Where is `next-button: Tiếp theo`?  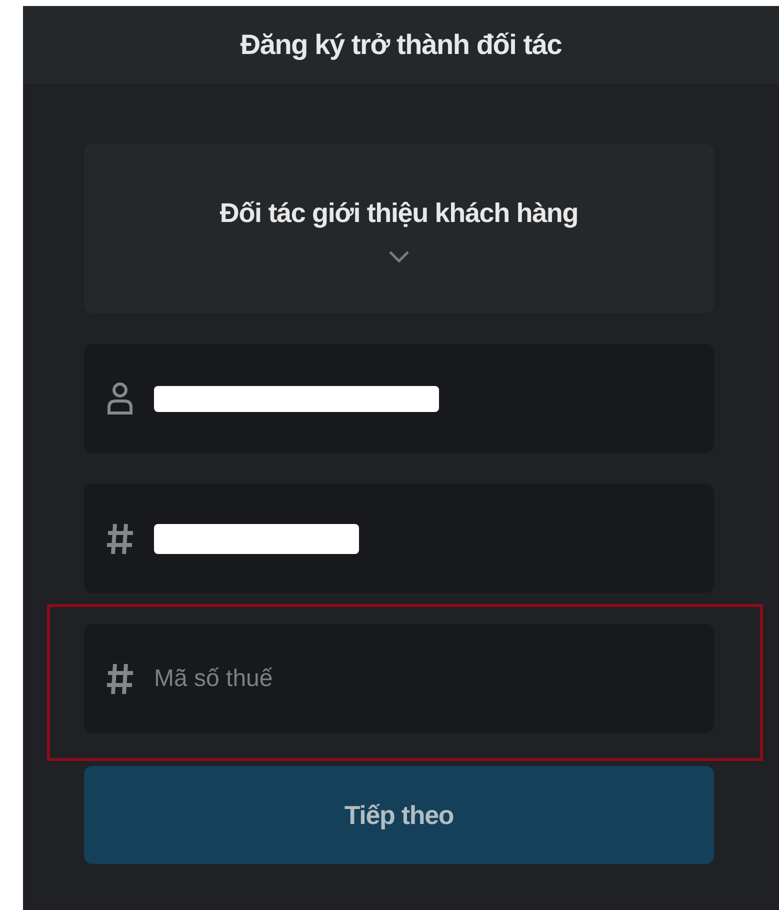 next-button: Tiếp theo is located at coordinates (399, 815).